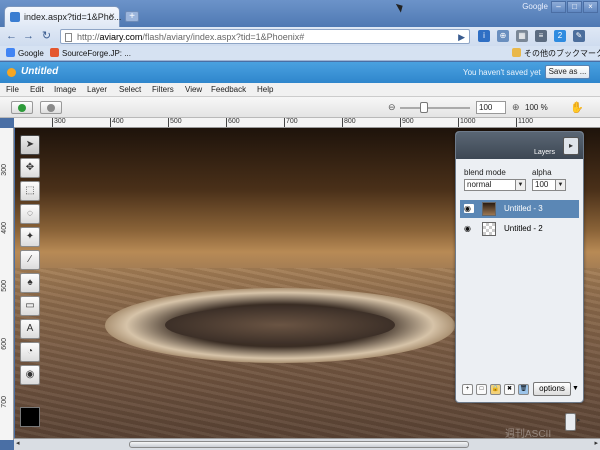  What do you see at coordinates (502, 72) in the screenshot?
I see `unsaved-message: You haven't saved yet` at bounding box center [502, 72].